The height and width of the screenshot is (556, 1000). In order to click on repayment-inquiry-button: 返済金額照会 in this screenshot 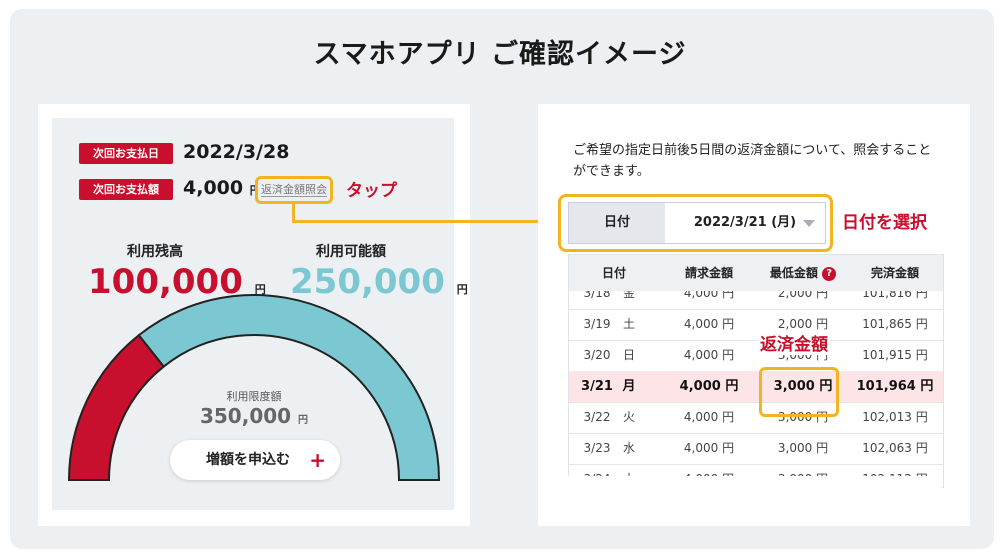, I will do `click(294, 190)`.